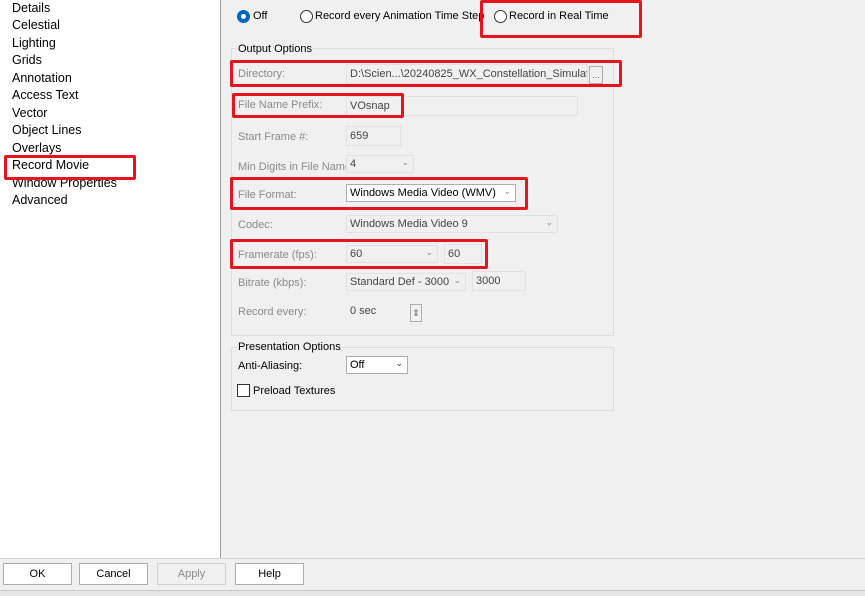 This screenshot has width=865, height=596. What do you see at coordinates (45, 95) in the screenshot?
I see `nav-item-access-text: Access Text` at bounding box center [45, 95].